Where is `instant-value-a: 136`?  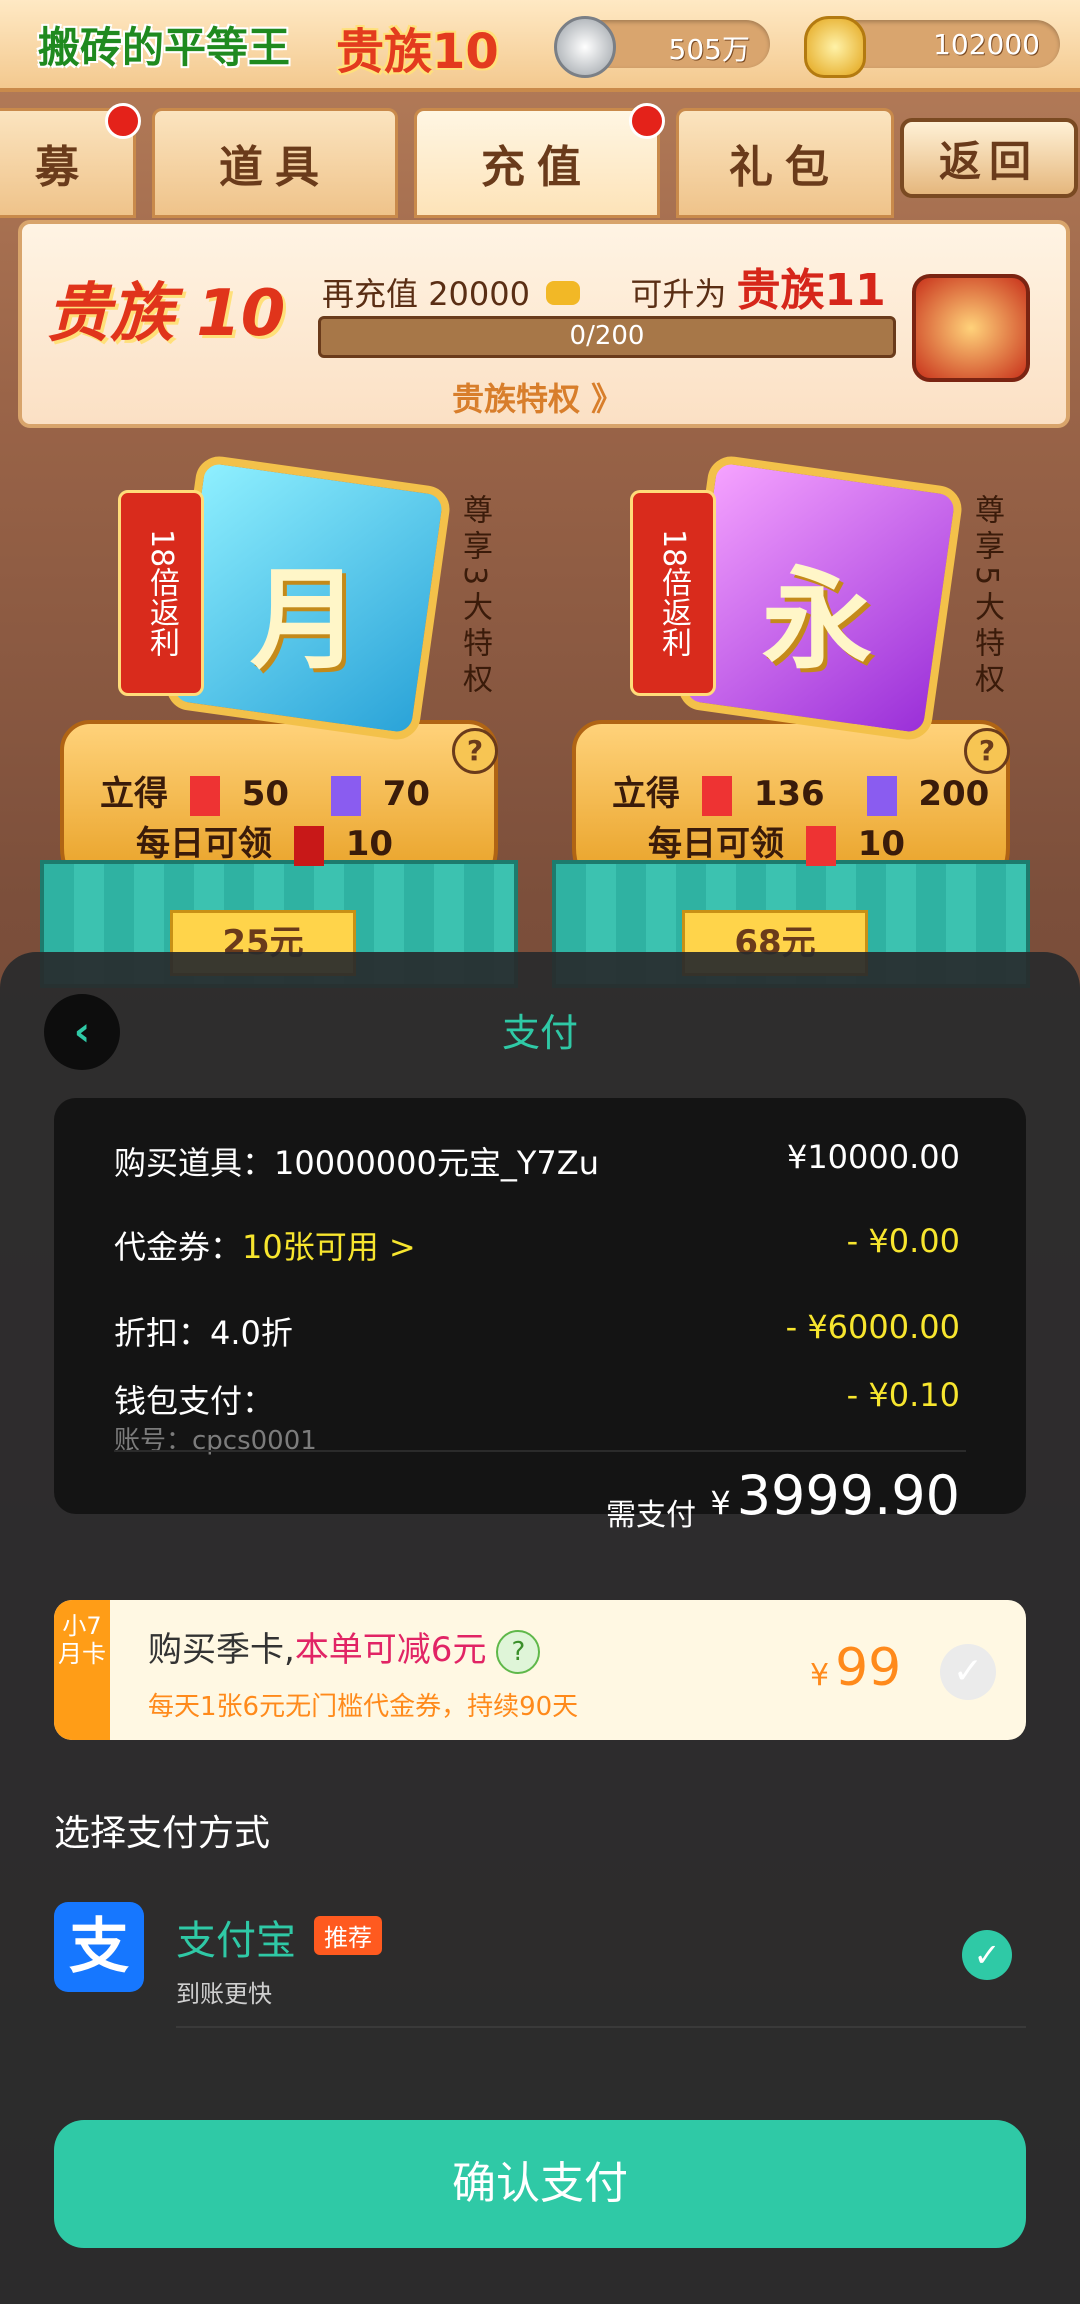 instant-value-a: 136 is located at coordinates (789, 794).